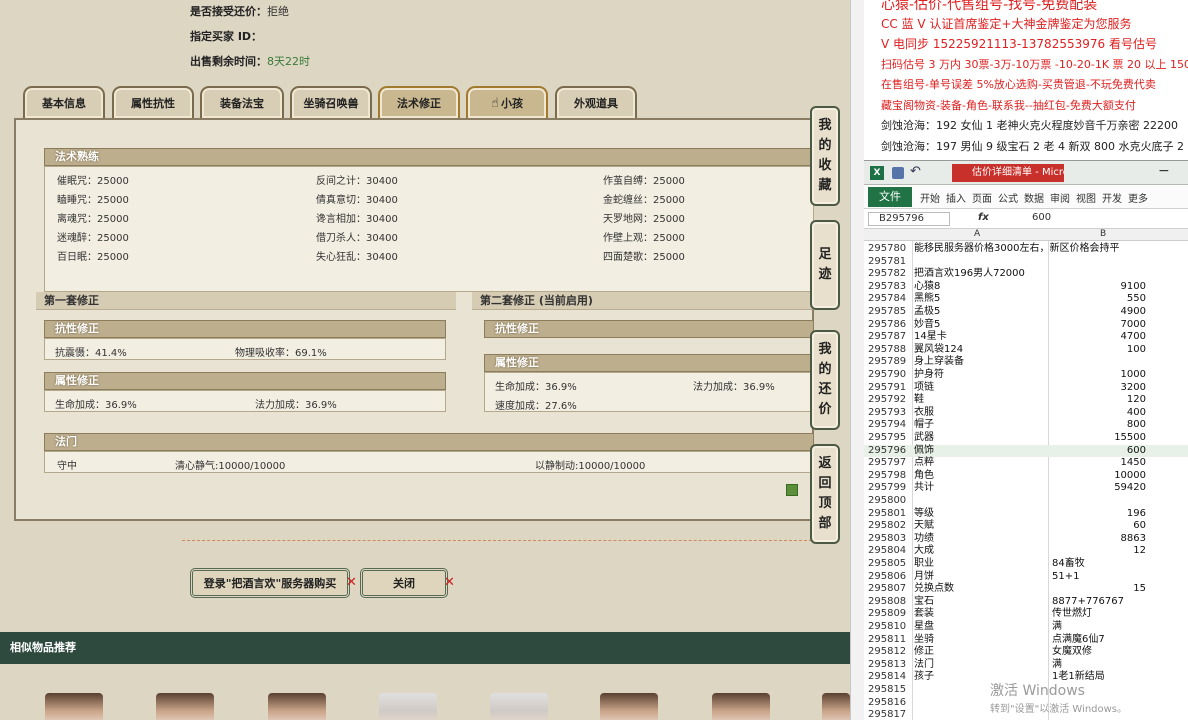  Describe the element at coordinates (927, 287) in the screenshot. I see `cell-a: 心猿8` at that location.